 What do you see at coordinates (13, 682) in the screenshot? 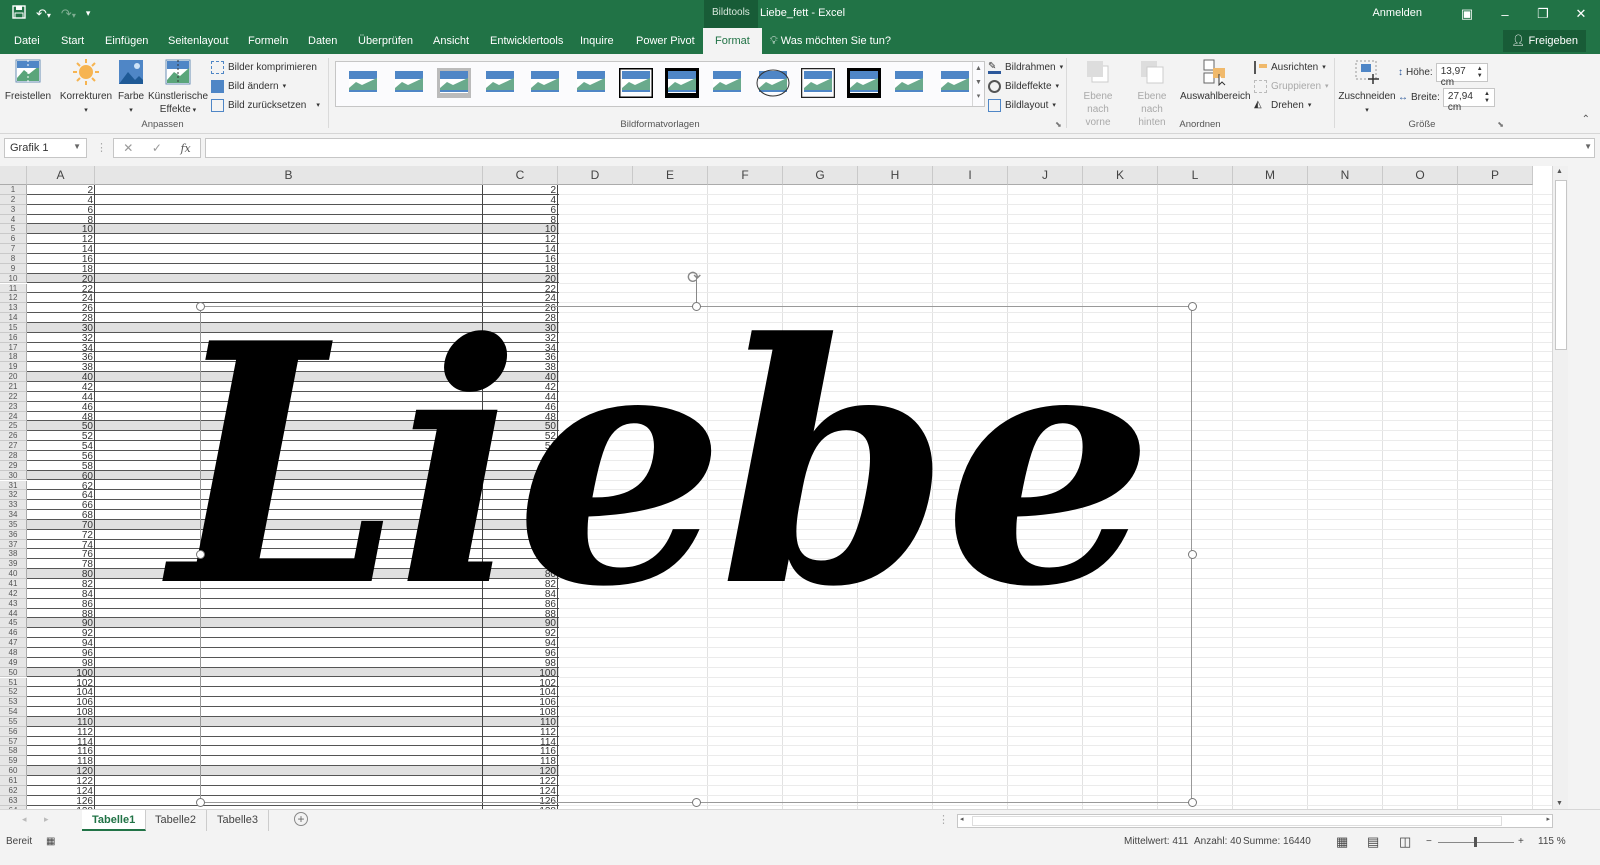
I see `row-header: 51` at bounding box center [13, 682].